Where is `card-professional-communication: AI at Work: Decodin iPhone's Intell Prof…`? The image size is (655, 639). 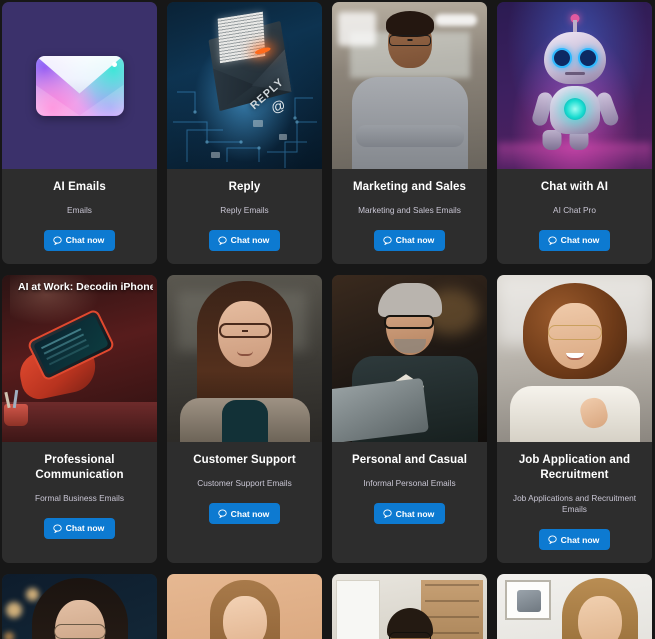
card-professional-communication: AI at Work: Decodin iPhone's Intell Prof… is located at coordinates (79, 419).